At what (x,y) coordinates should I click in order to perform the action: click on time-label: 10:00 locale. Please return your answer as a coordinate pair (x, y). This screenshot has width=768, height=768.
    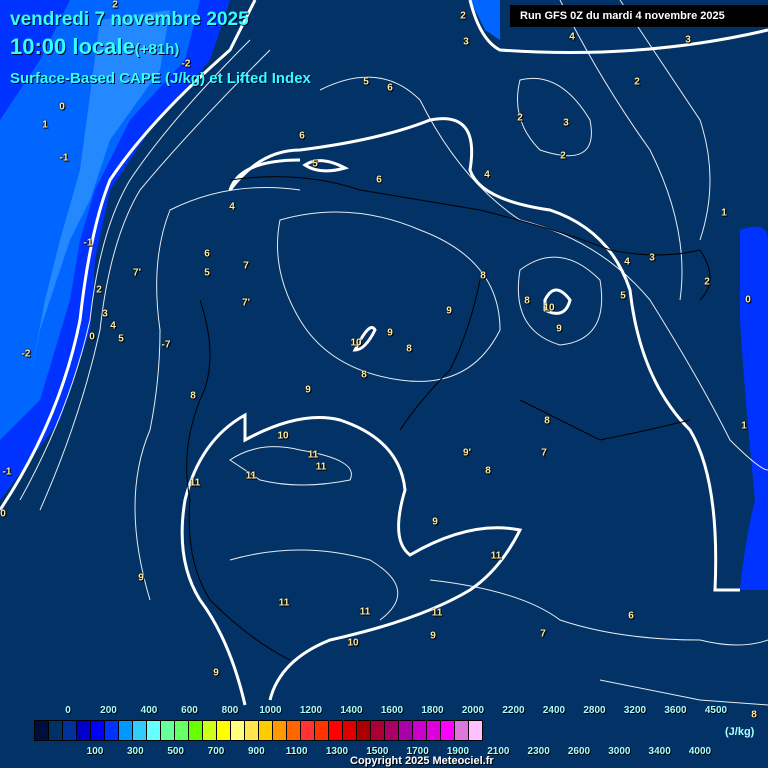
    Looking at the image, I should click on (72, 46).